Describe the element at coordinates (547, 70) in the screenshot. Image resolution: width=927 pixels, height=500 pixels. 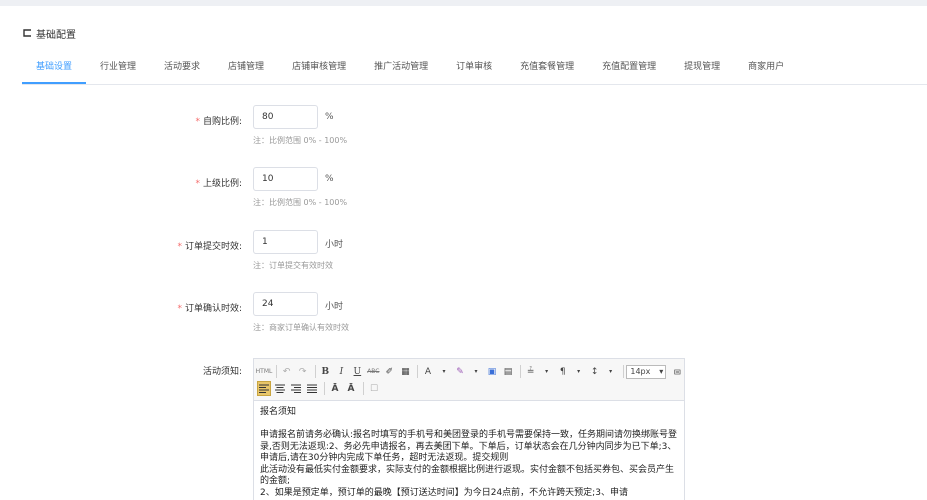
I see `tab-recharge-packages: 充值套餐管理` at that location.